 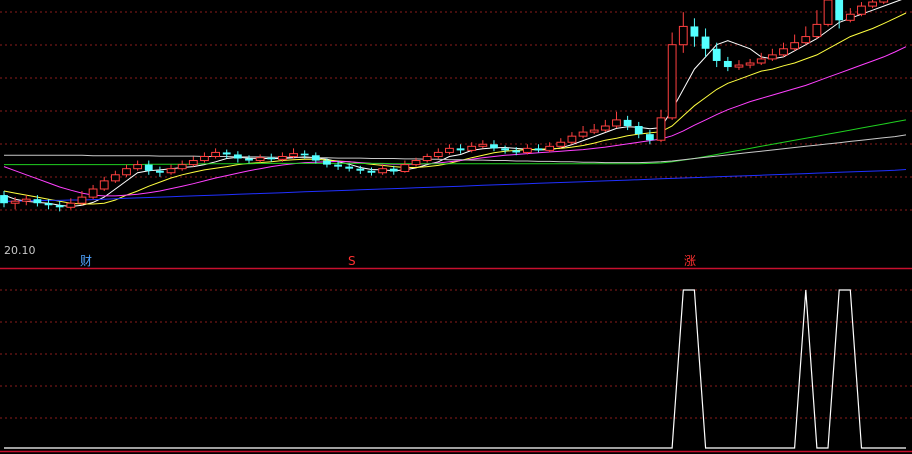 I want to click on event-marker-finance: 财, so click(x=86, y=261).